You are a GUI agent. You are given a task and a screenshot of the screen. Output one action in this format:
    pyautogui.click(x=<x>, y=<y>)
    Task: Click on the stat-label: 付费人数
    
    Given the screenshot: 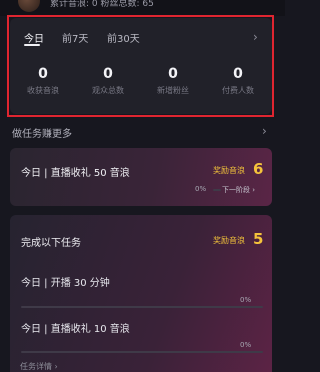 What is the action you would take?
    pyautogui.click(x=238, y=90)
    